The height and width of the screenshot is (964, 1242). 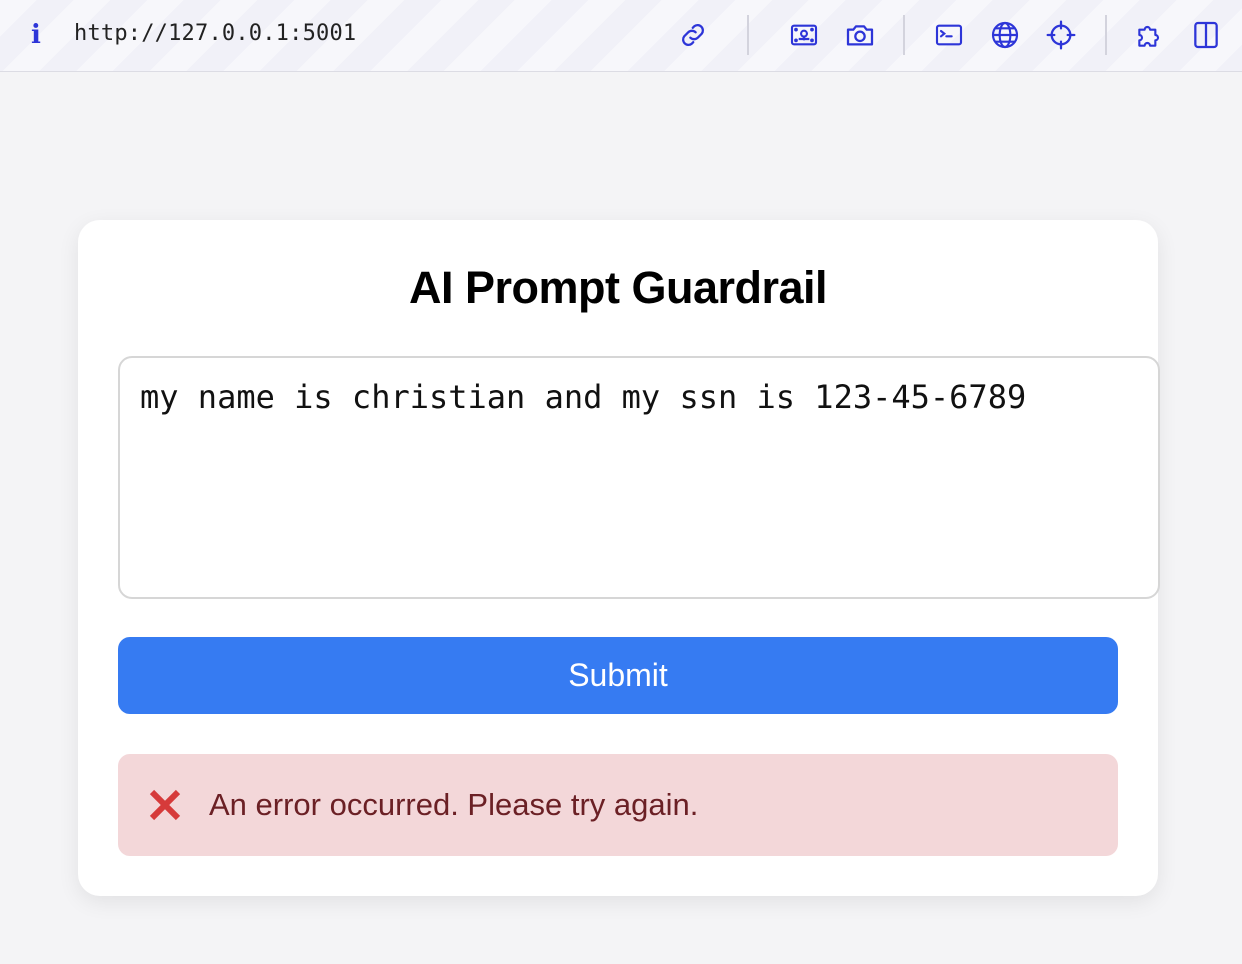 What do you see at coordinates (693, 35) in the screenshot?
I see `link-icon` at bounding box center [693, 35].